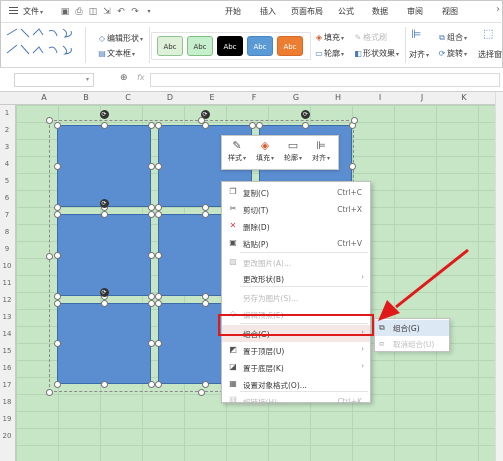  Describe the element at coordinates (412, 328) in the screenshot. I see `submenu-item: ⧉ 组合(G)` at that location.